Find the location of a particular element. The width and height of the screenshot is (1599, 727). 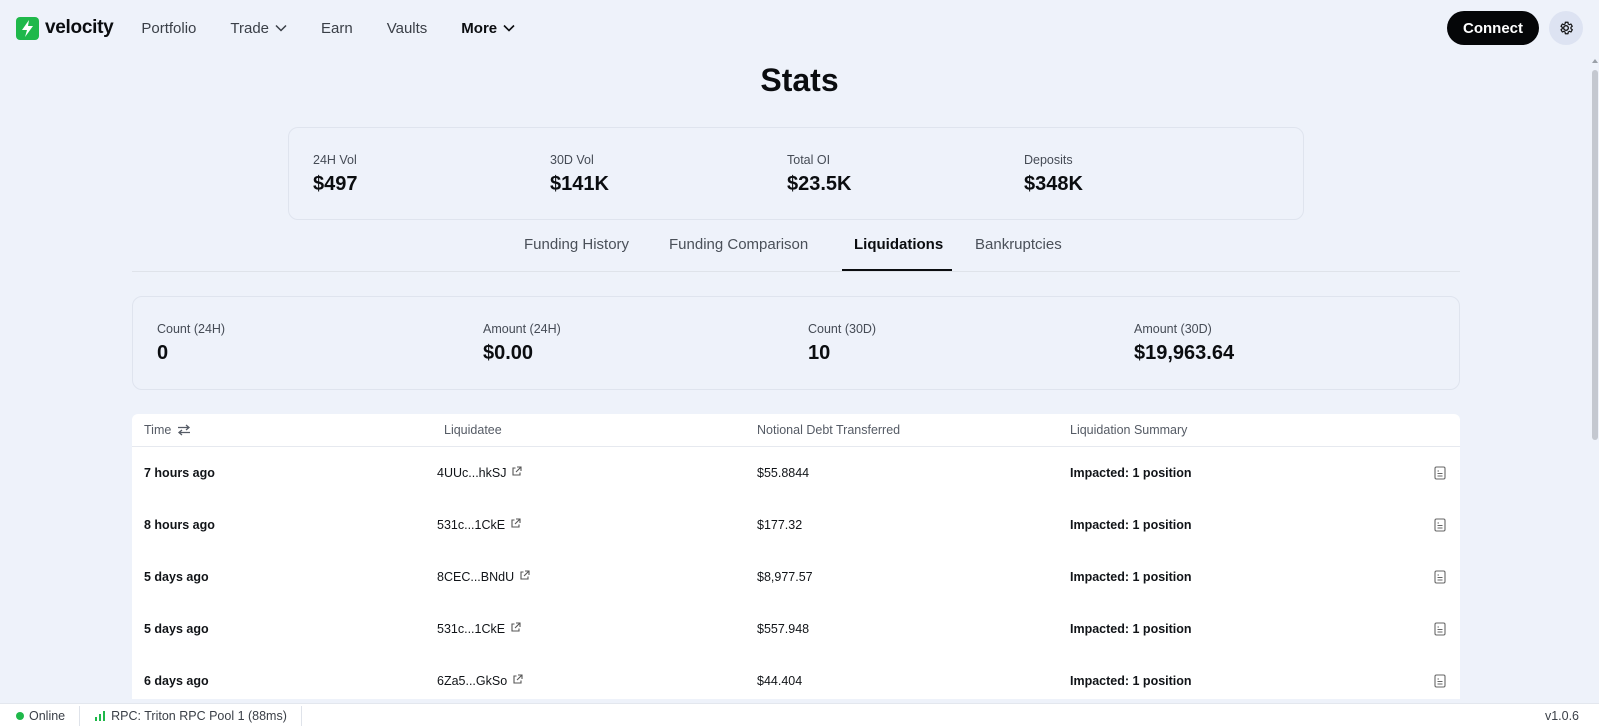

stat-amount-24h: Amount (24H) $0.00 is located at coordinates (522, 343).